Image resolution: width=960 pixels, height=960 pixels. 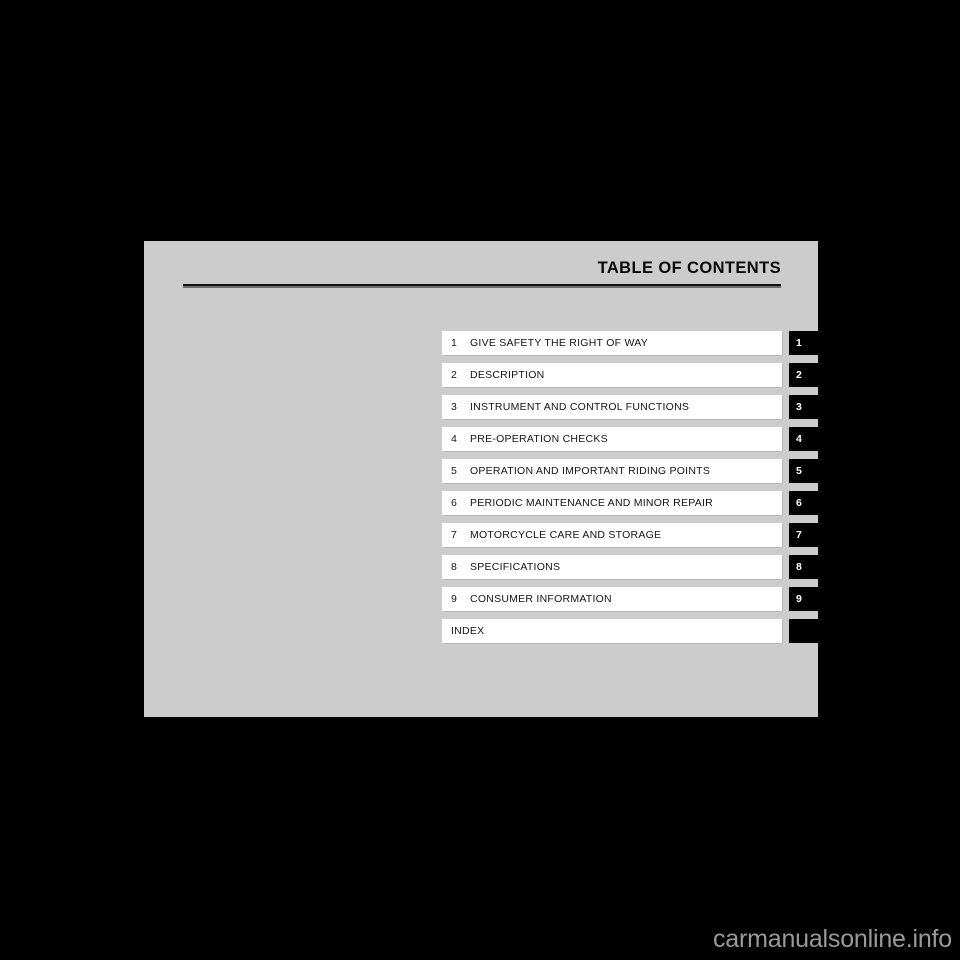 What do you see at coordinates (612, 439) in the screenshot?
I see `toc-entry-row: 4 PRE-OPERATION CHECKS` at bounding box center [612, 439].